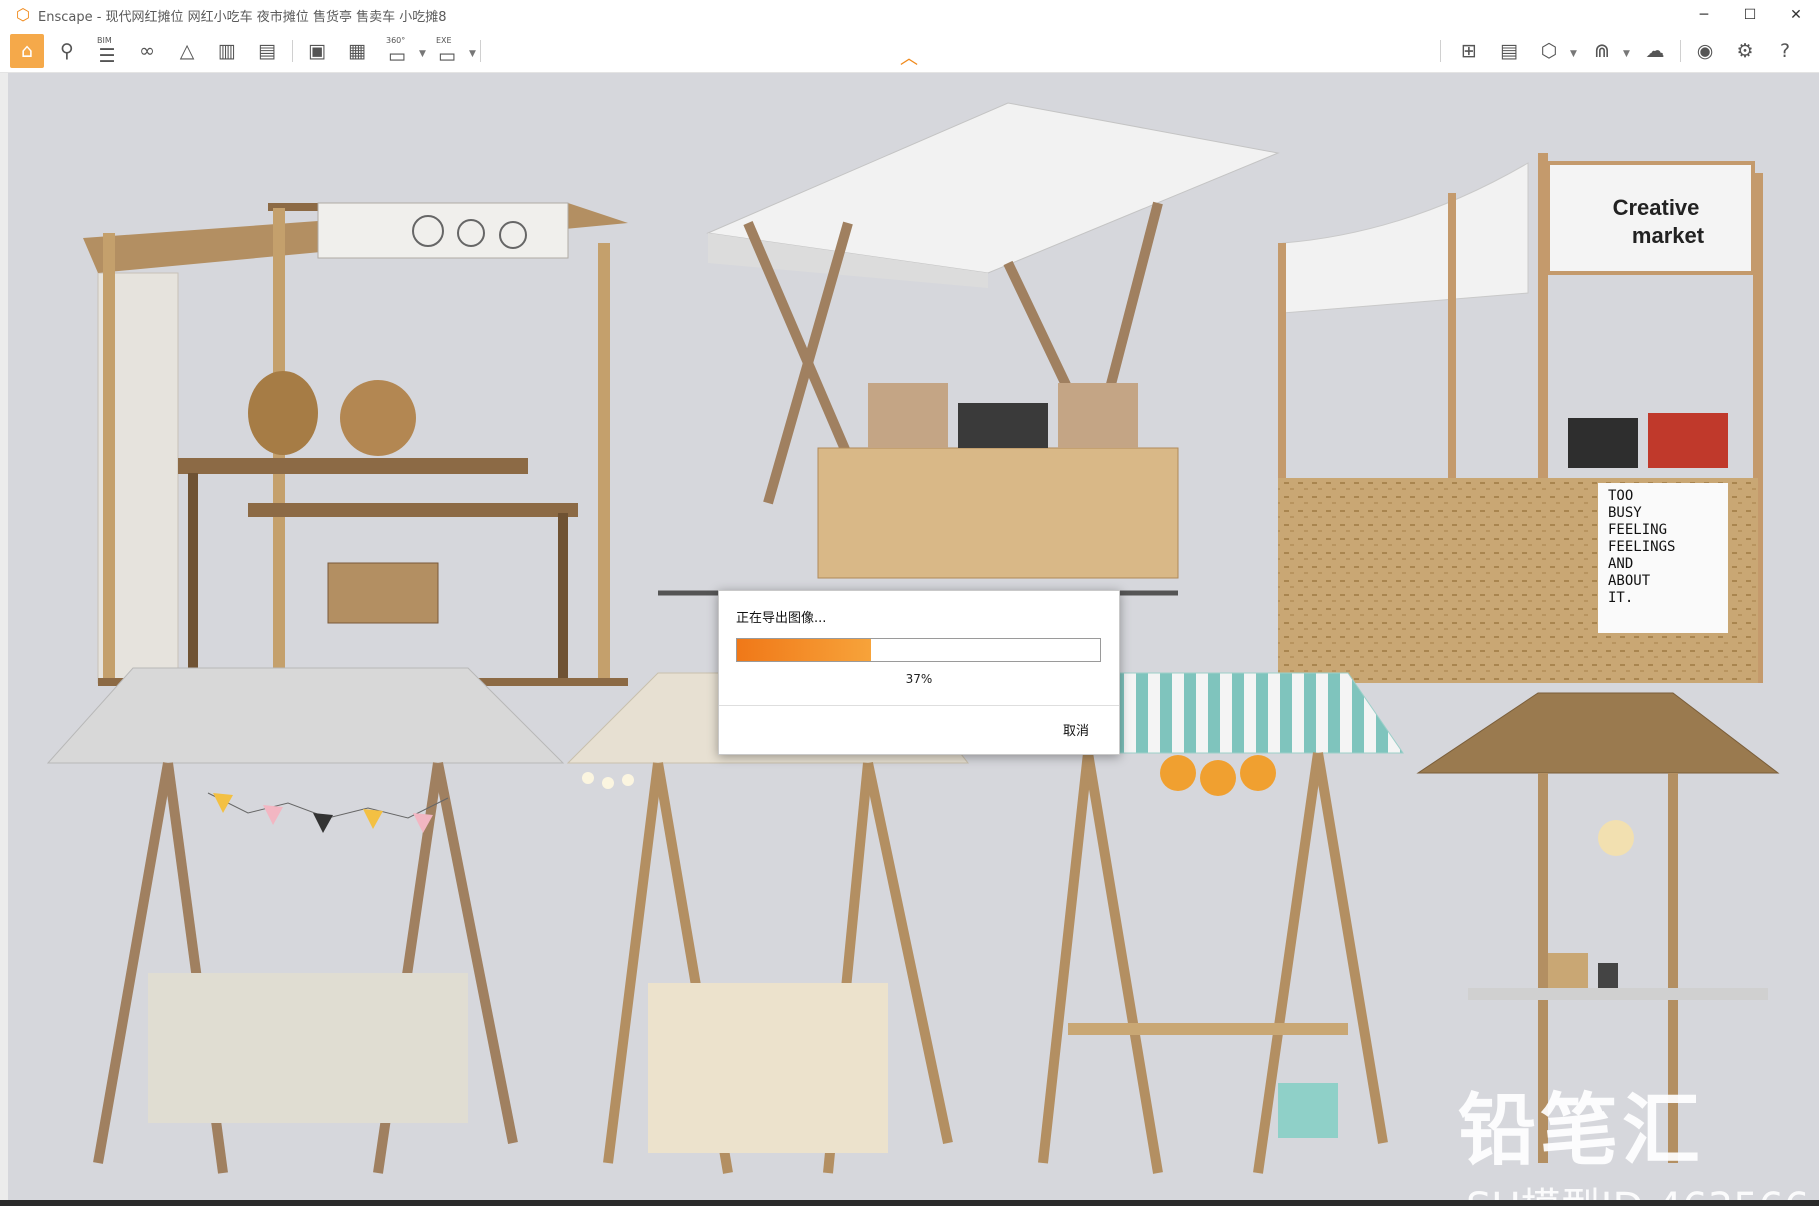  Describe the element at coordinates (355, 444) in the screenshot. I see `stall-bamboo-pergola` at that location.